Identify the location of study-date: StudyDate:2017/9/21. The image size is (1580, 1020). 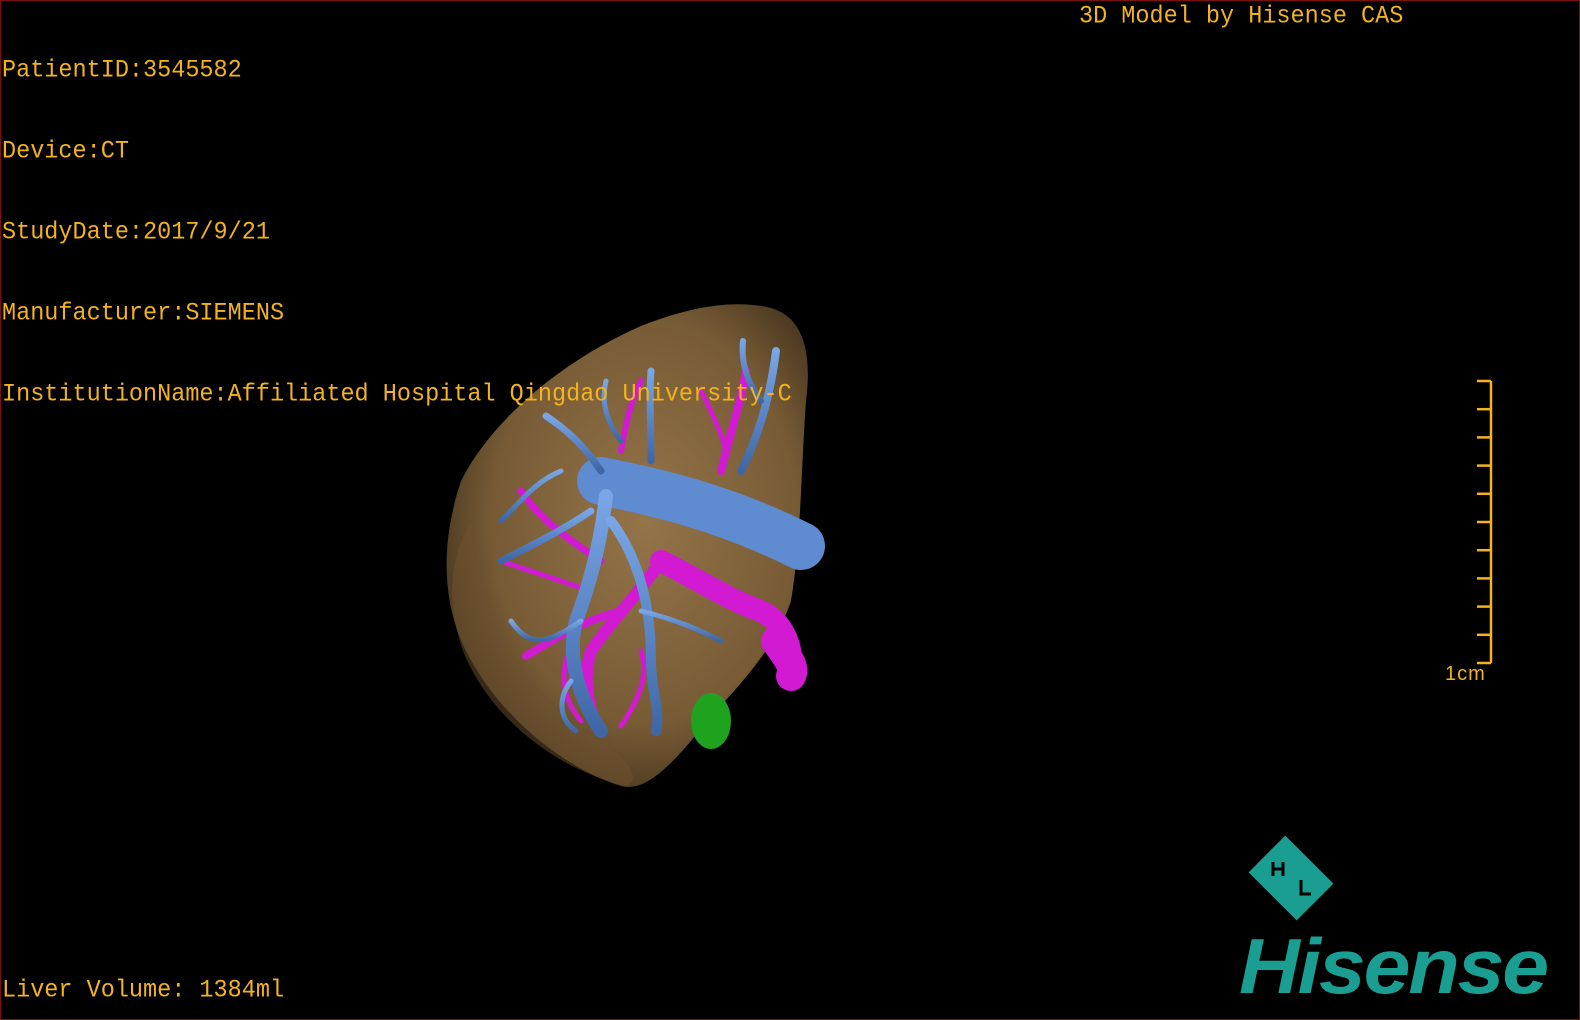
(136, 232).